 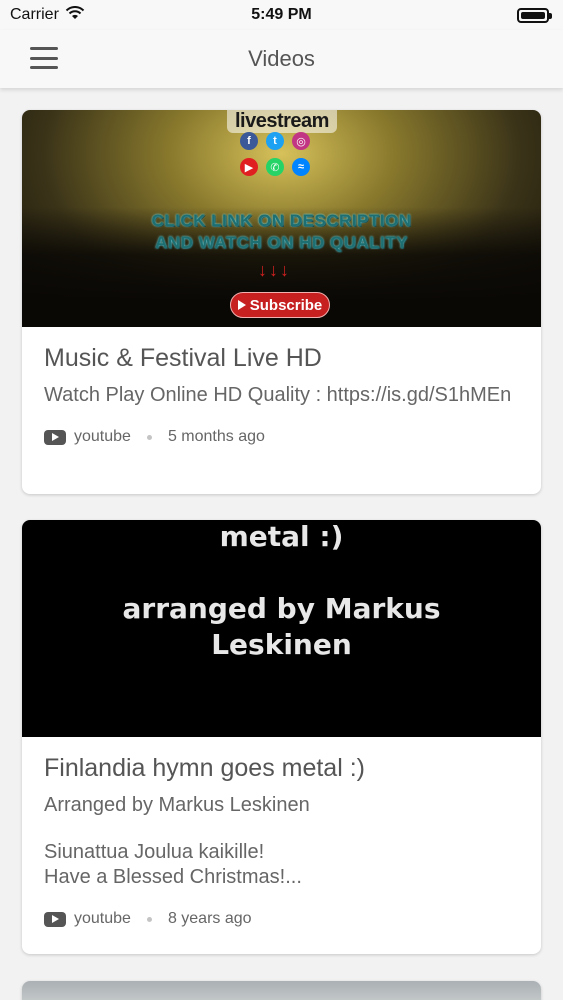 What do you see at coordinates (534, 15) in the screenshot?
I see `battery-icon` at bounding box center [534, 15].